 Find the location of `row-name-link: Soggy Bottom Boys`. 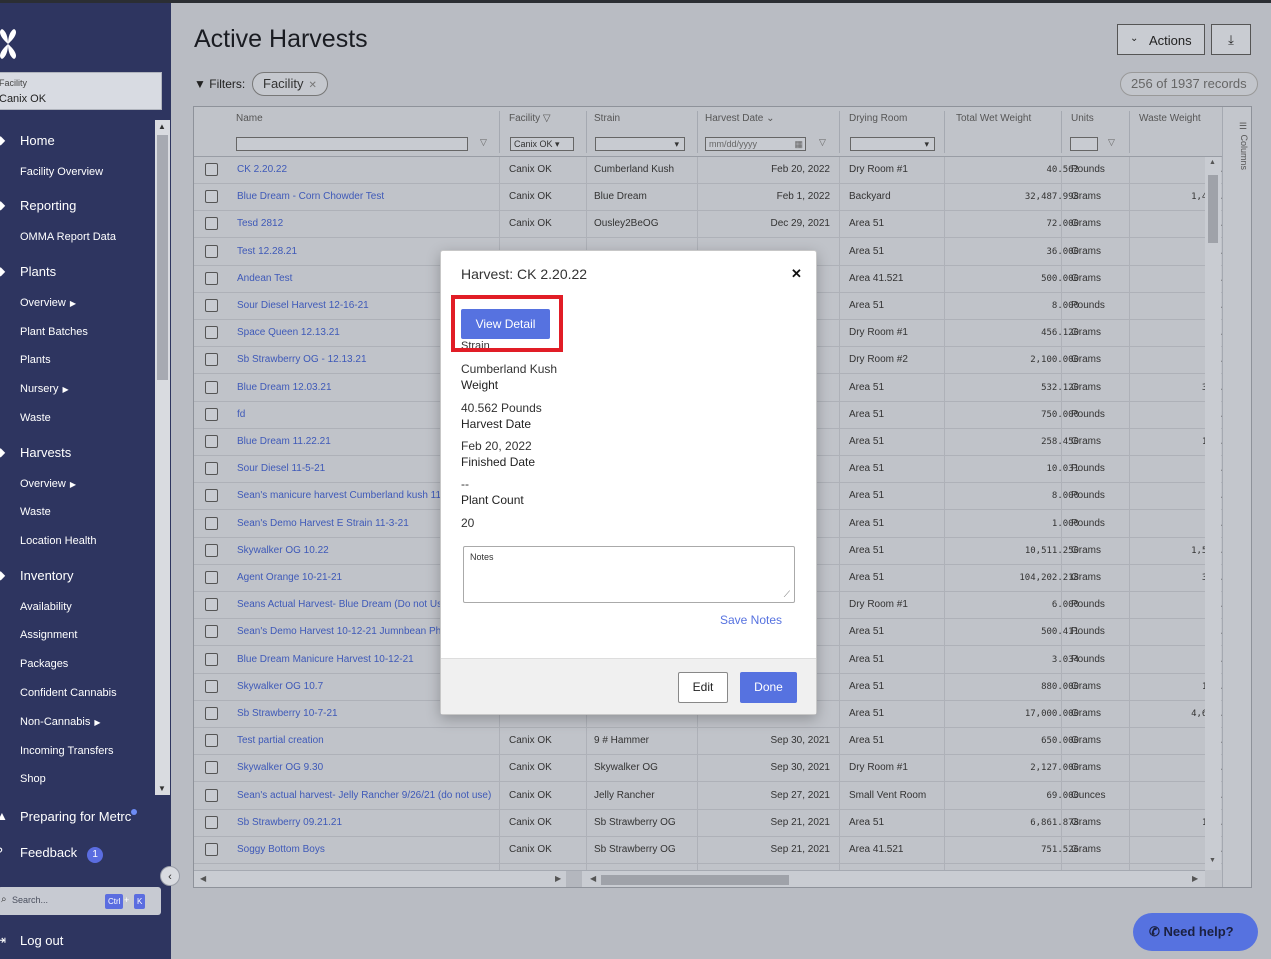

row-name-link: Soggy Bottom Boys is located at coordinates (366, 849).